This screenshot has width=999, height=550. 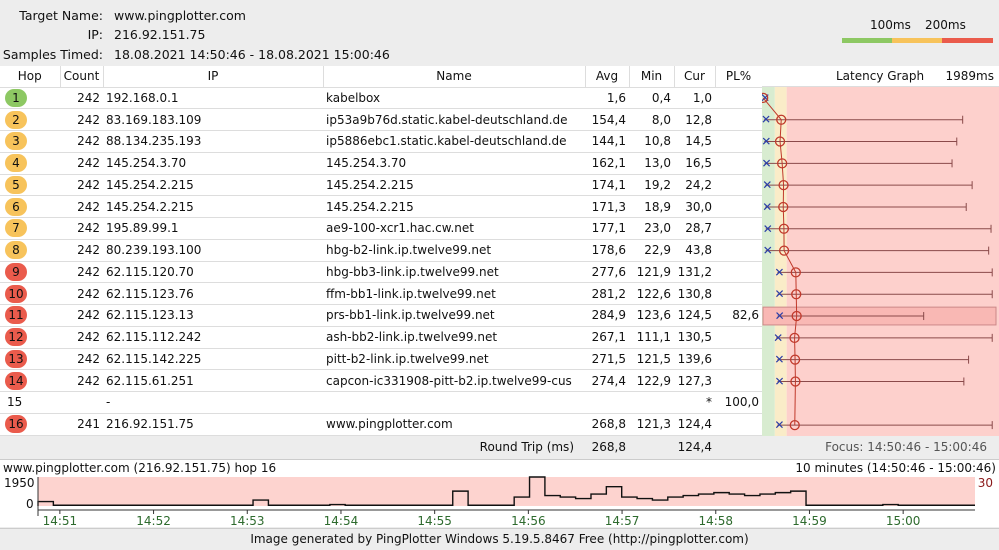 I want to click on hop-number: 1, so click(x=16, y=97).